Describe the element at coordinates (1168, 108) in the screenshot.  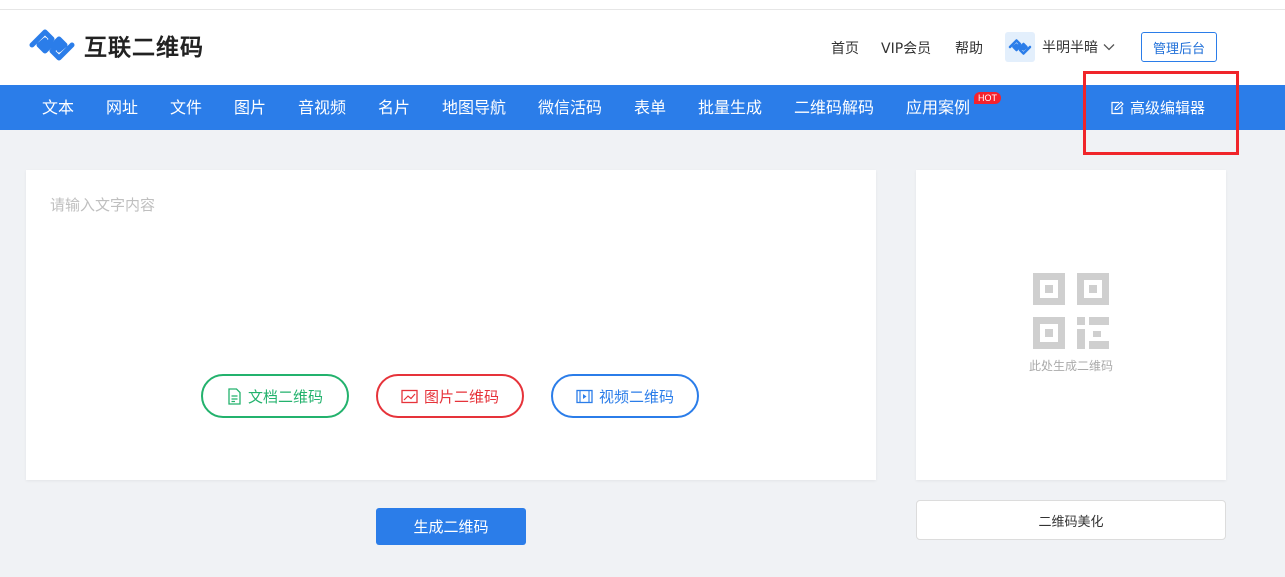
I see `advanced-editor-label: 高级编辑器` at that location.